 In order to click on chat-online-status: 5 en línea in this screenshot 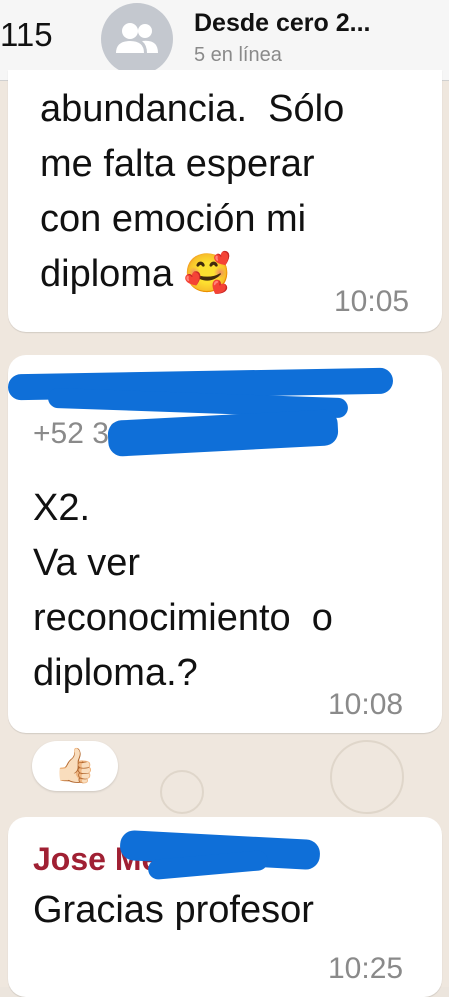, I will do `click(238, 55)`.